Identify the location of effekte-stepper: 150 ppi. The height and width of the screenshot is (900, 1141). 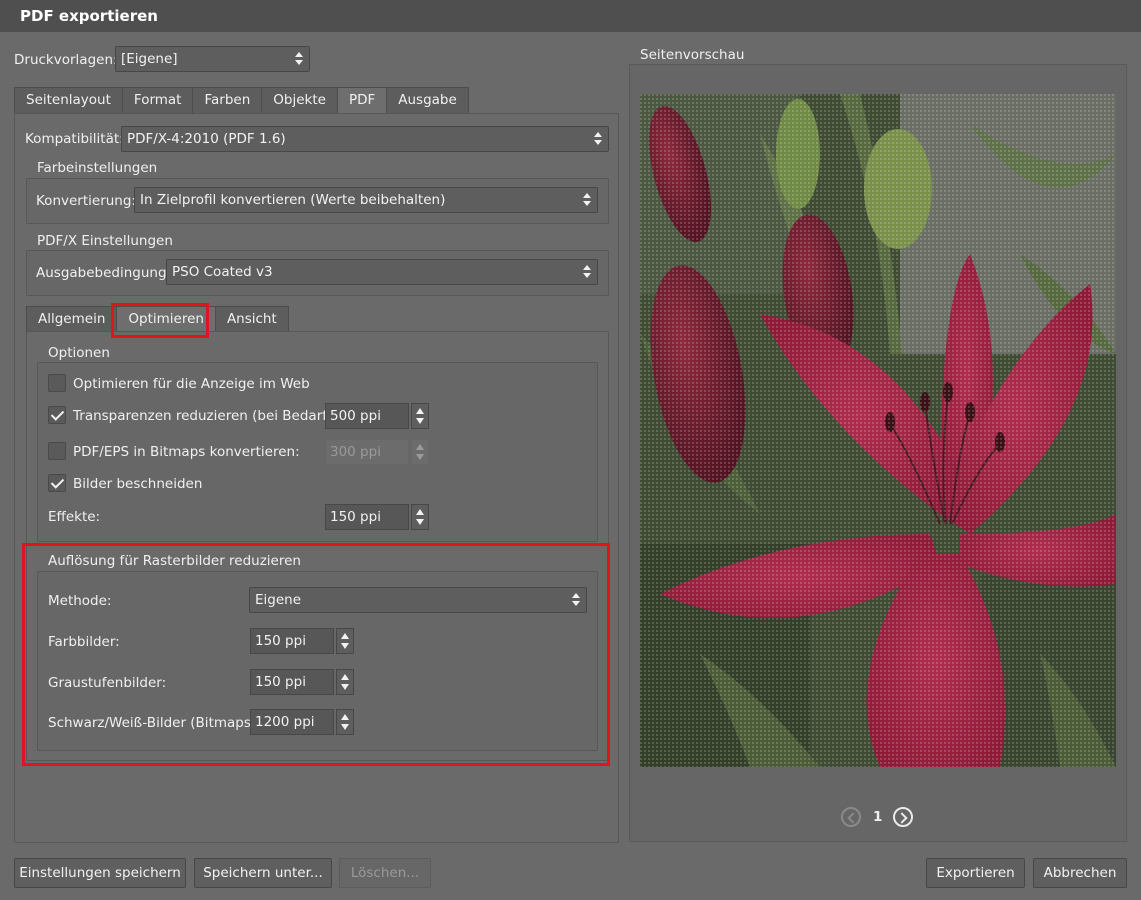
(377, 517).